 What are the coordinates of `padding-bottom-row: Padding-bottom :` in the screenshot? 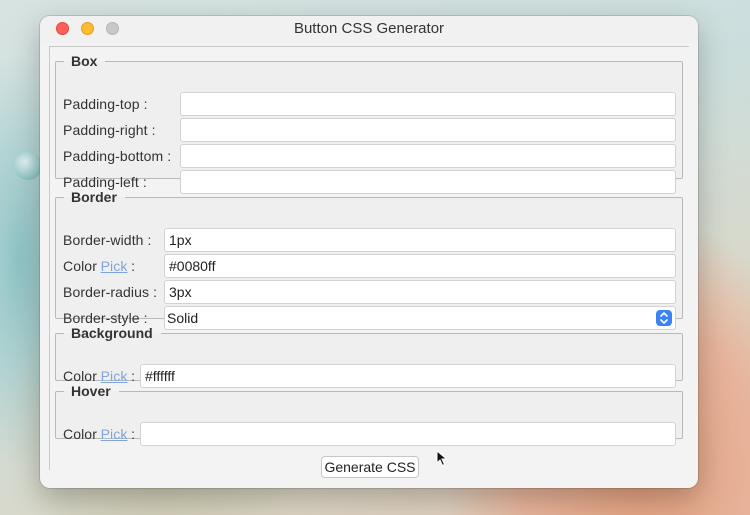 It's located at (117, 156).